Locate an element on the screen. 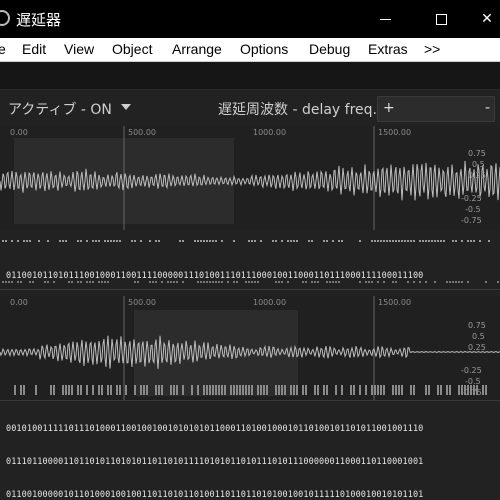  menu-debug: Debug is located at coordinates (329, 49).